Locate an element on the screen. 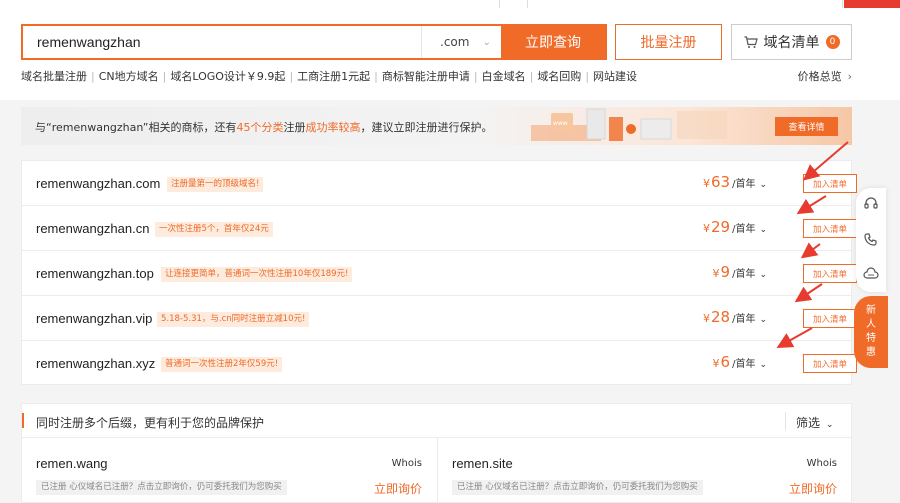 The width and height of the screenshot is (900, 503). divider is located at coordinates (785, 421).